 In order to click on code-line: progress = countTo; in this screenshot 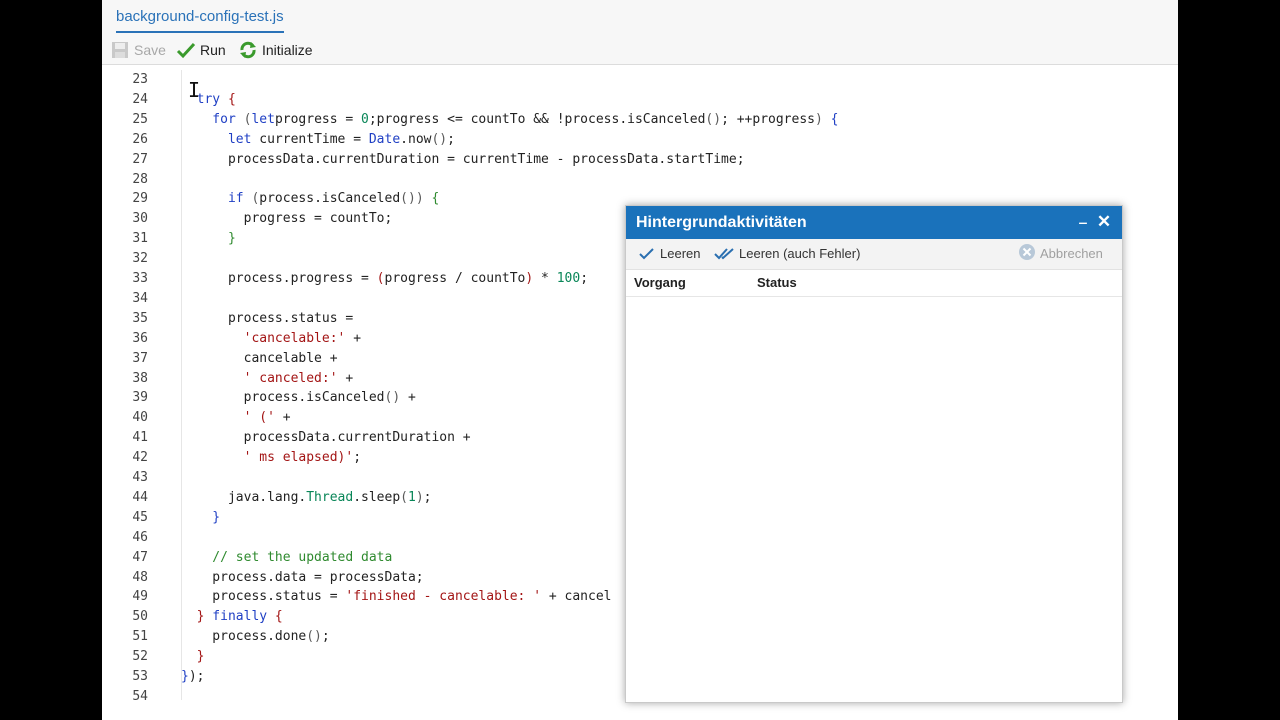, I will do `click(287, 219)`.